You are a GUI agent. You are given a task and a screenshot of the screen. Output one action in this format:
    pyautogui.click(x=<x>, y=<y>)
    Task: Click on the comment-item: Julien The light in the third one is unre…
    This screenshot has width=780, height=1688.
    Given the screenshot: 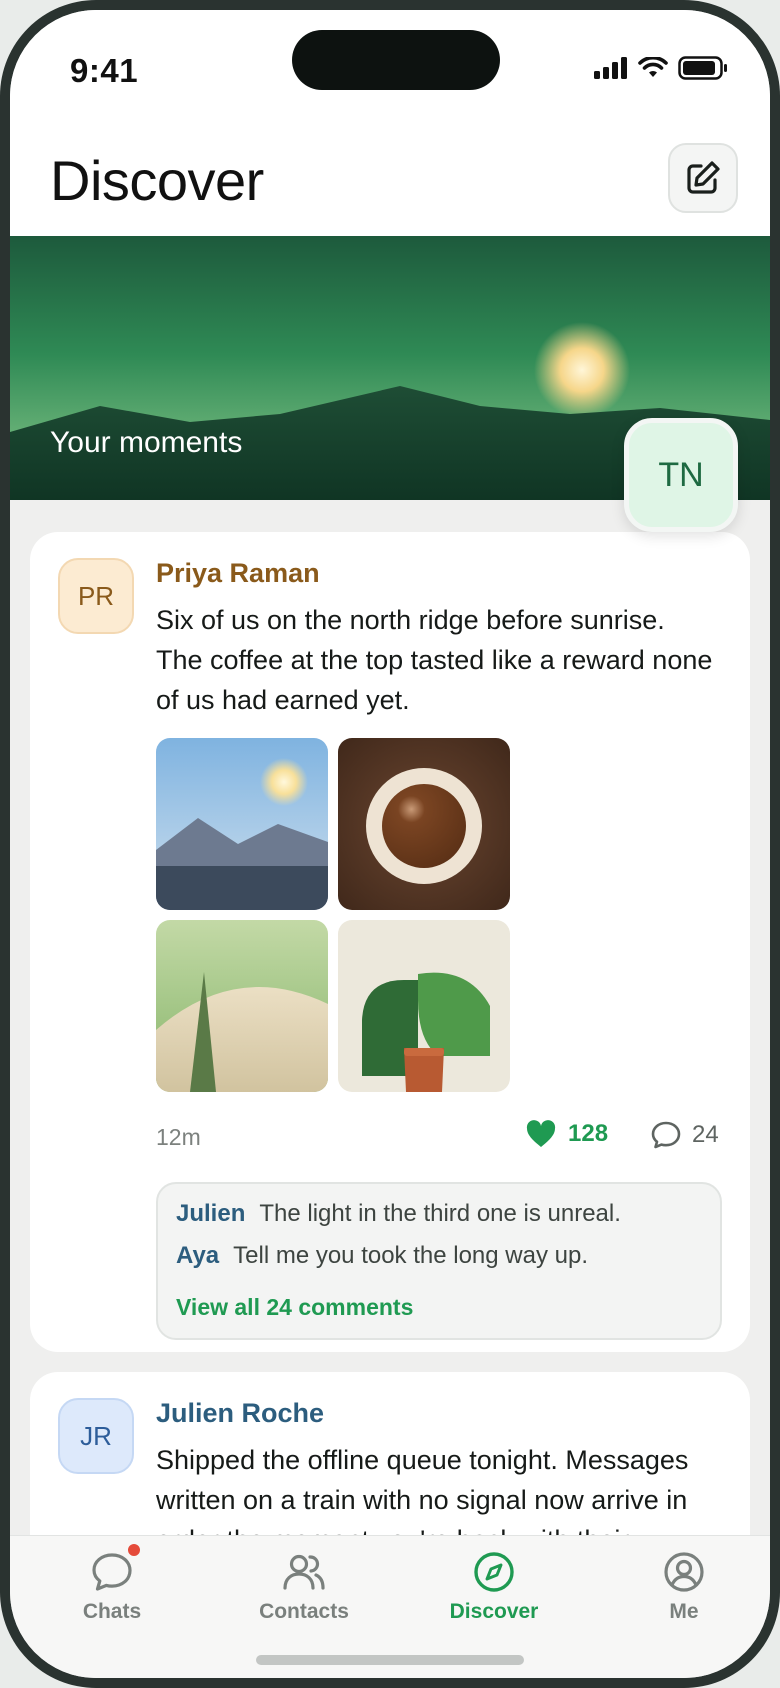 What is the action you would take?
    pyautogui.click(x=398, y=1214)
    